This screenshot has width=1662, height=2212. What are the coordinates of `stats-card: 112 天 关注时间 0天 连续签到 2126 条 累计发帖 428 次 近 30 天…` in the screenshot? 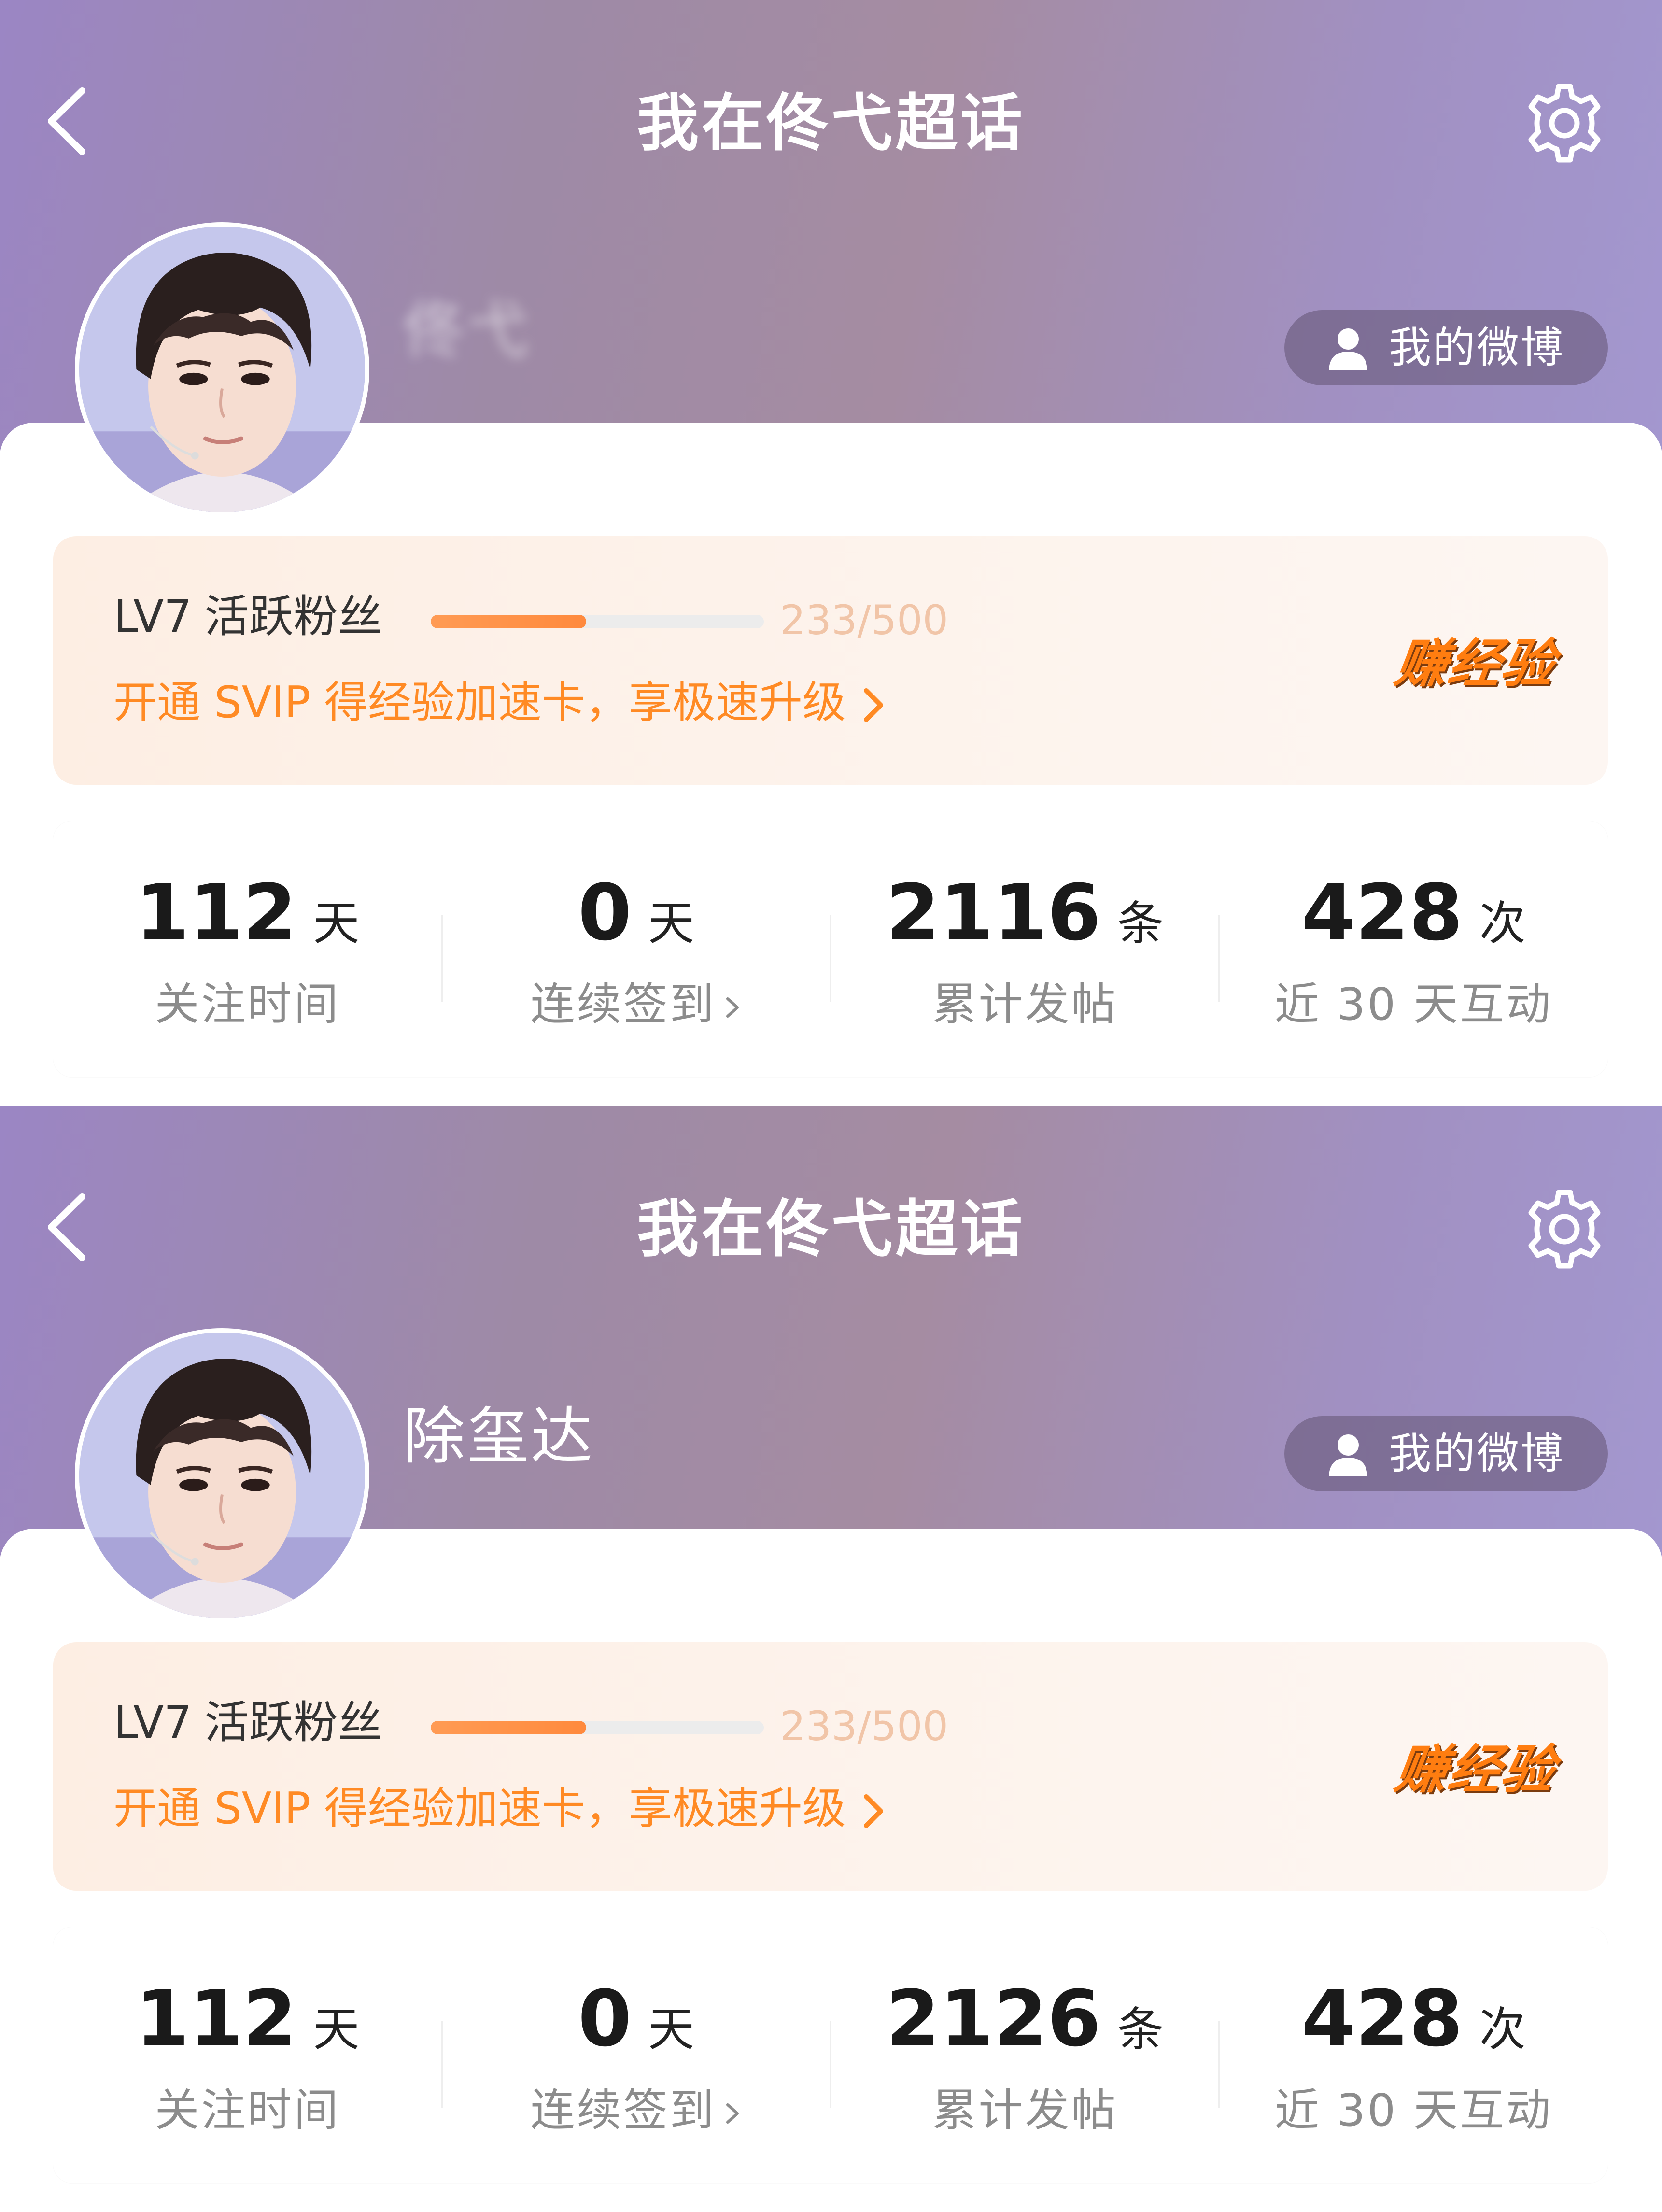 It's located at (830, 2055).